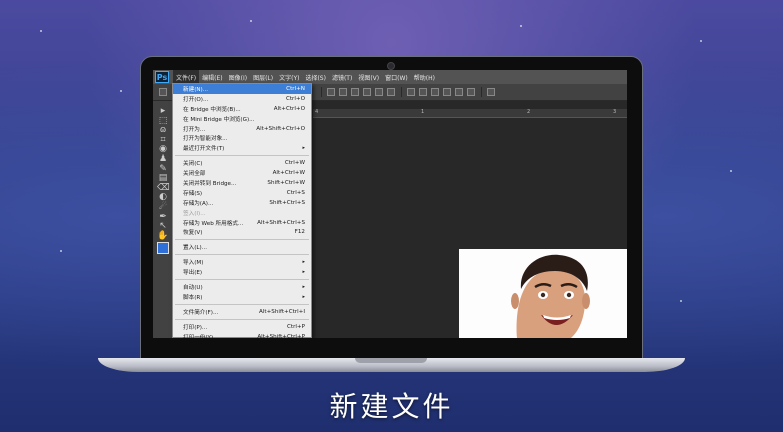 This screenshot has width=783, height=432. I want to click on menu-8: 窗口(W), so click(396, 77).